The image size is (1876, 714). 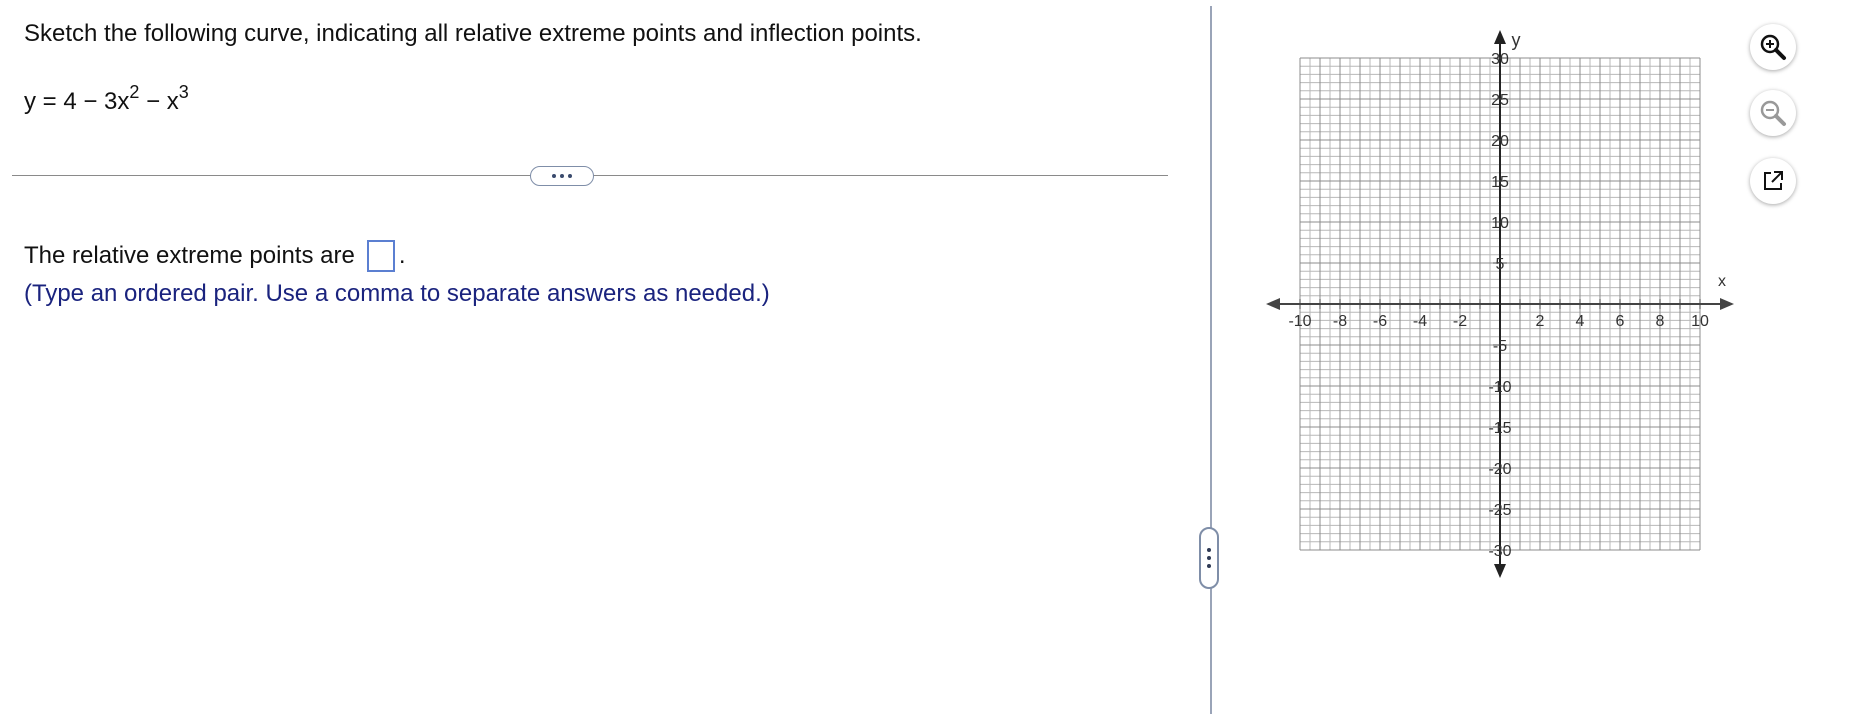 I want to click on x-axis-label: x, so click(x=1722, y=281).